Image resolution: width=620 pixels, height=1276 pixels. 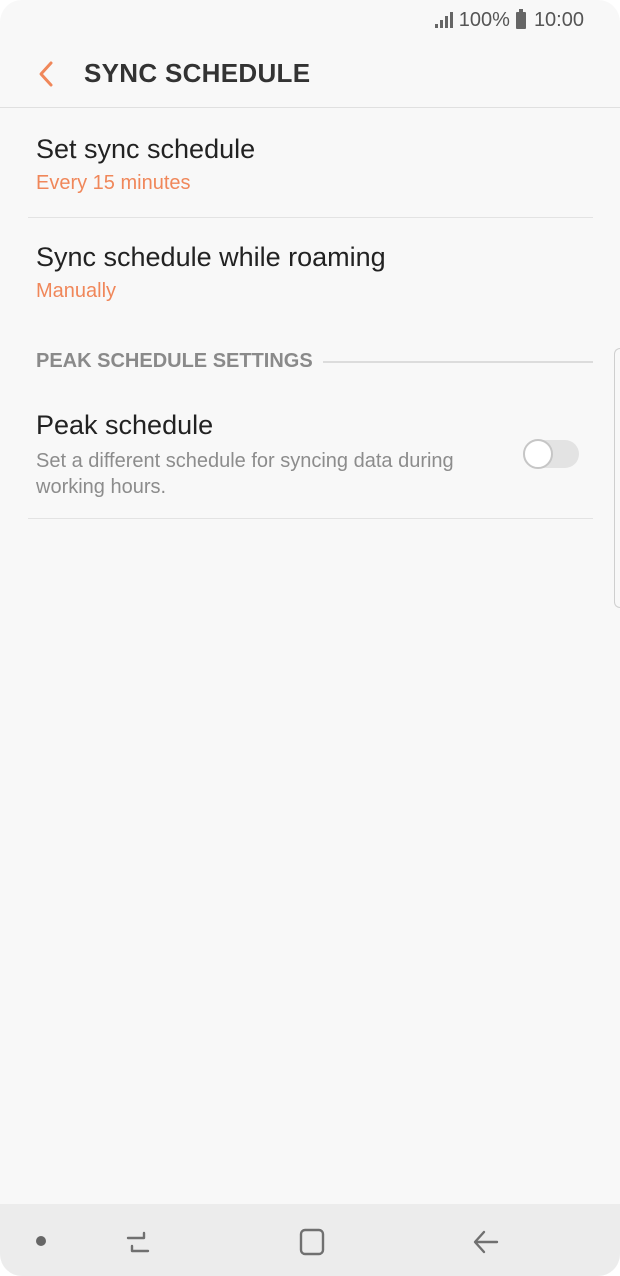 I want to click on section-divider, so click(x=457, y=361).